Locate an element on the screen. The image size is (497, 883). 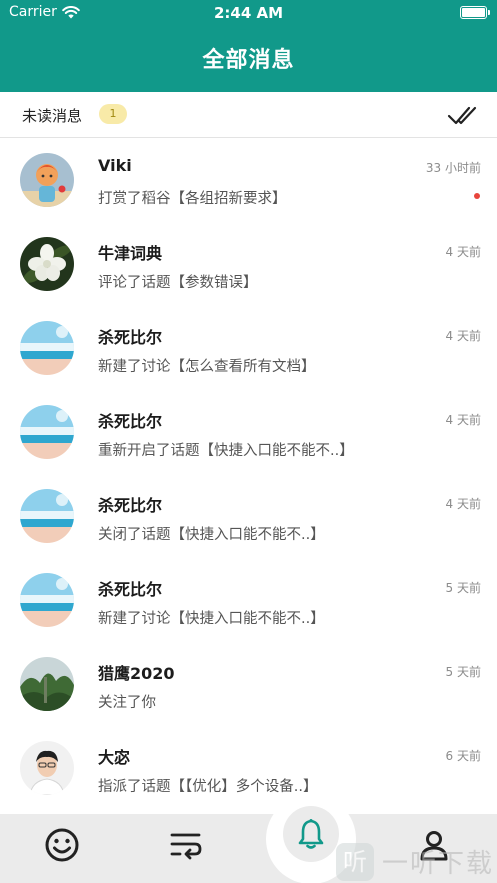
tab-notifications is located at coordinates (311, 834).